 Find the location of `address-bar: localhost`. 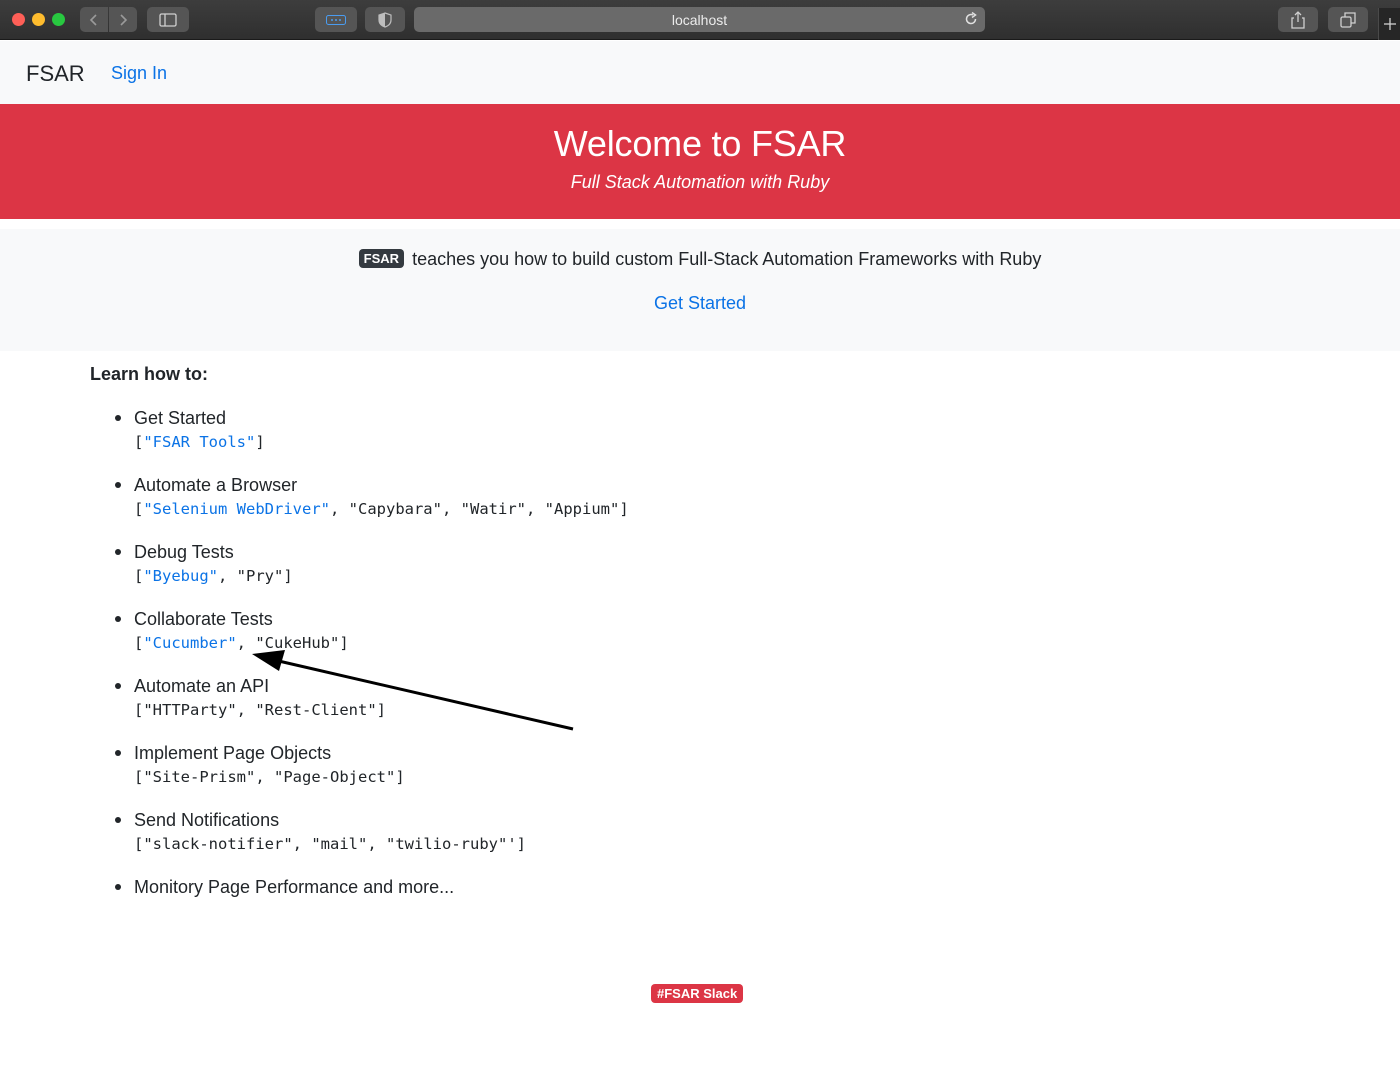

address-bar: localhost is located at coordinates (699, 19).